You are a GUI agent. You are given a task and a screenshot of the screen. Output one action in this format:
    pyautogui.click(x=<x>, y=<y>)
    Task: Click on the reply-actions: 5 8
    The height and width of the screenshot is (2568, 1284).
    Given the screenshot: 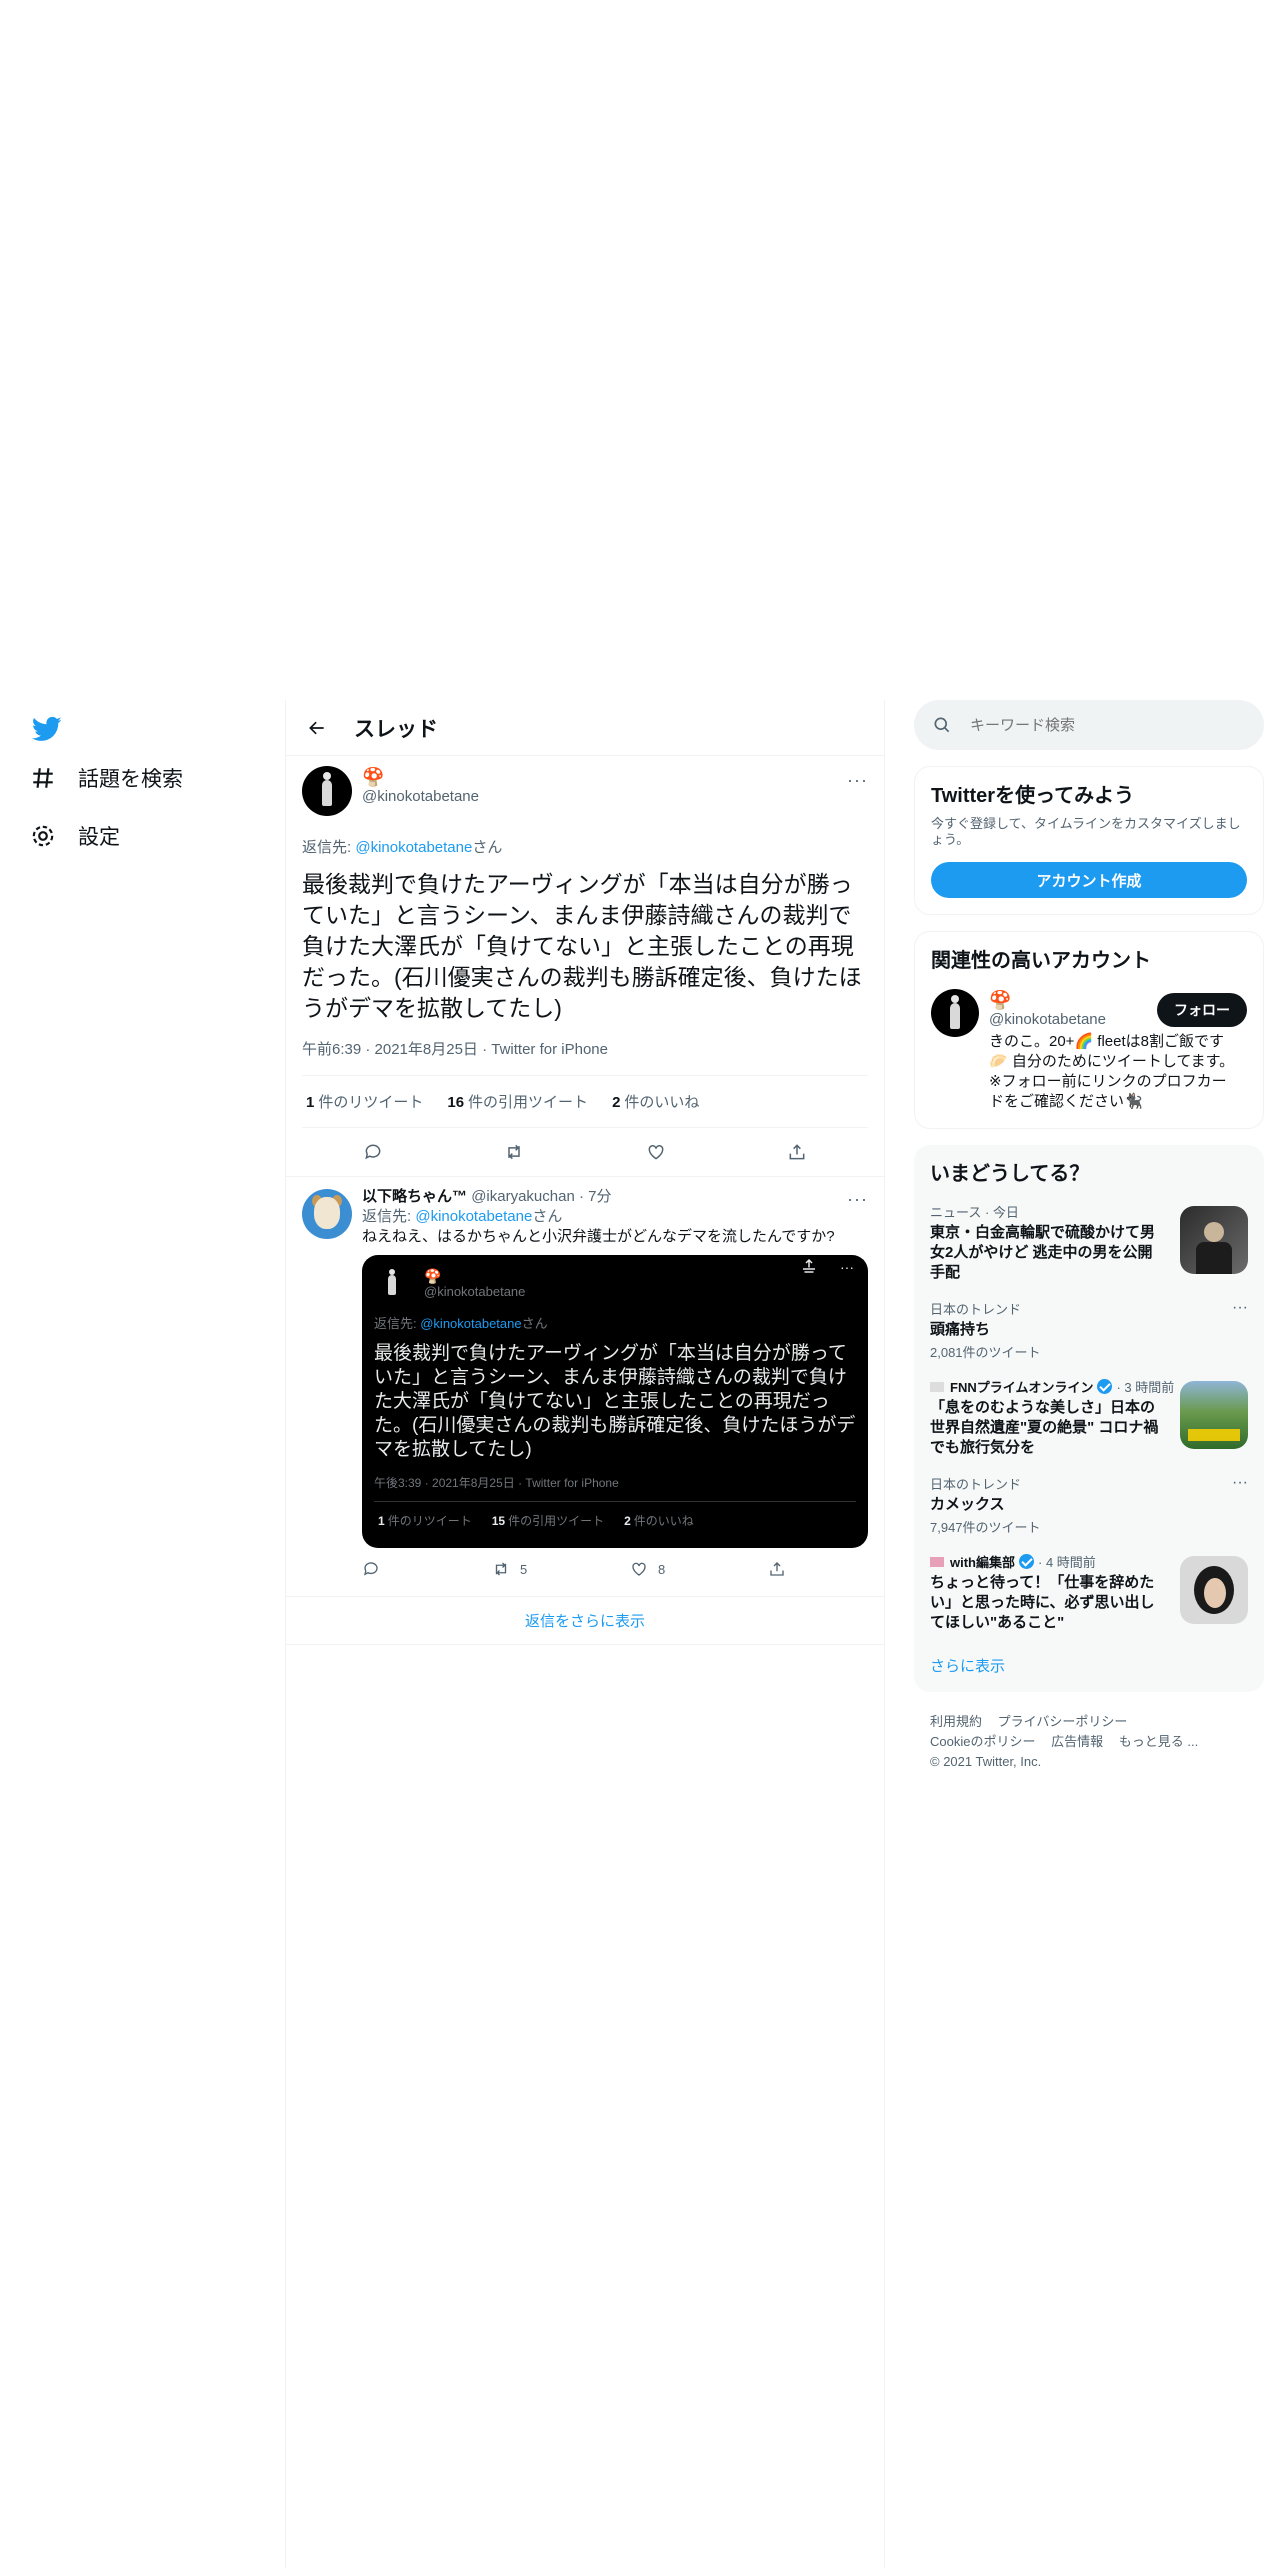 What is the action you would take?
    pyautogui.click(x=615, y=1569)
    